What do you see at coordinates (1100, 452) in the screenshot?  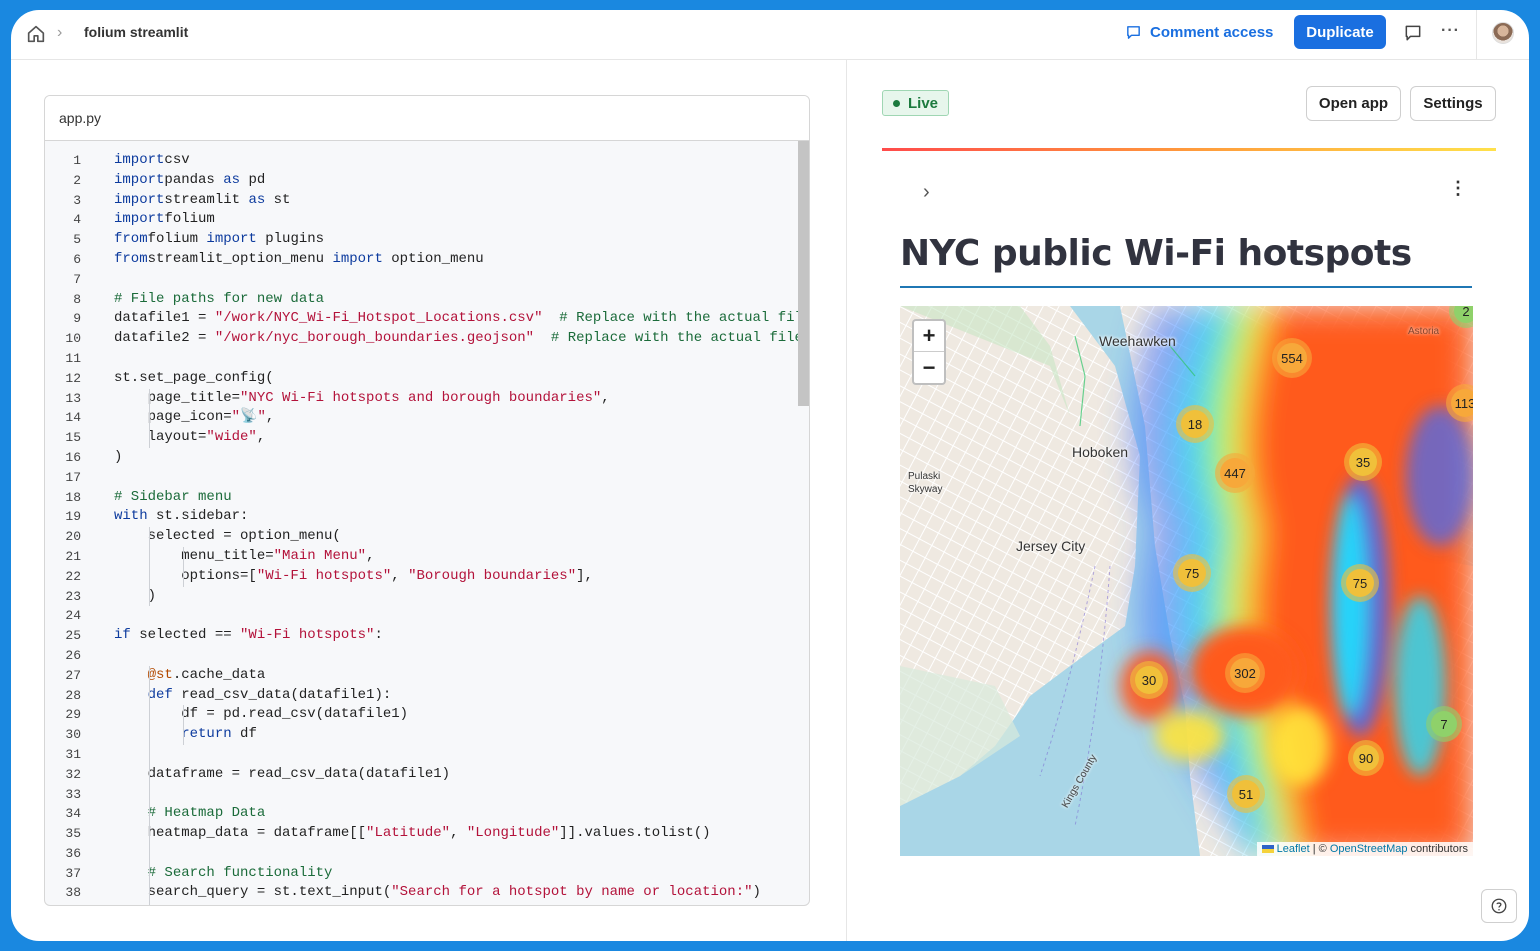 I see `map-label-hoboken: Hoboken` at bounding box center [1100, 452].